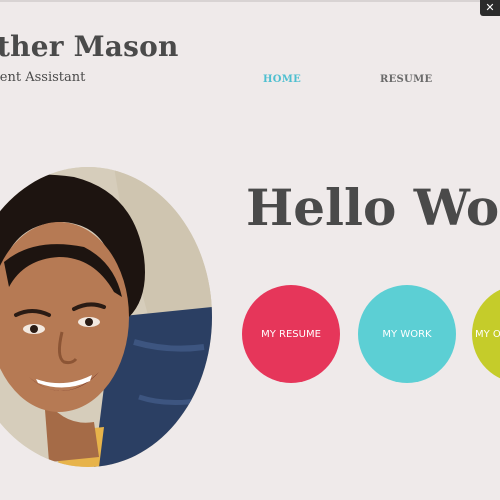  I want to click on hero-greeting: Hello World, so click(373, 207).